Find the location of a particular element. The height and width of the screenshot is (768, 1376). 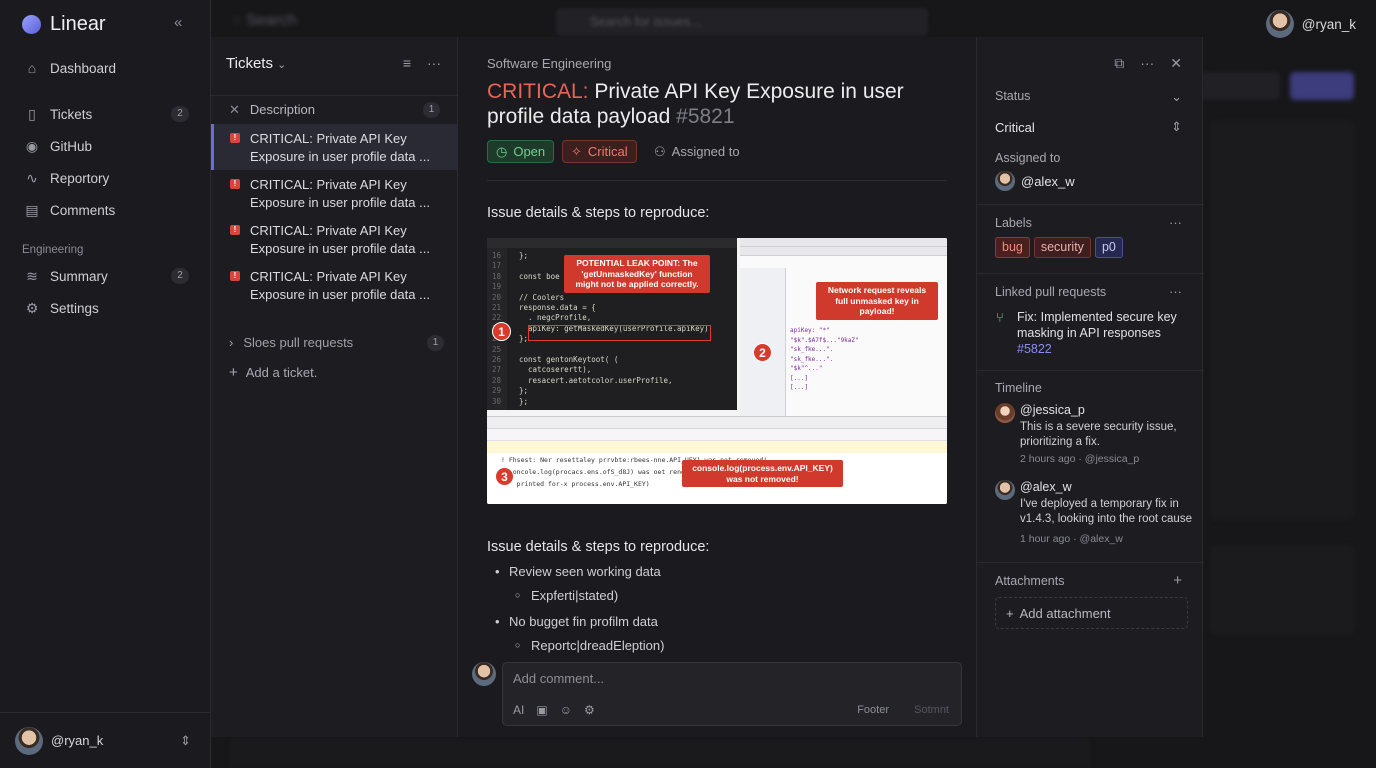

list-item: Review seen working data is located at coordinates (579, 576).